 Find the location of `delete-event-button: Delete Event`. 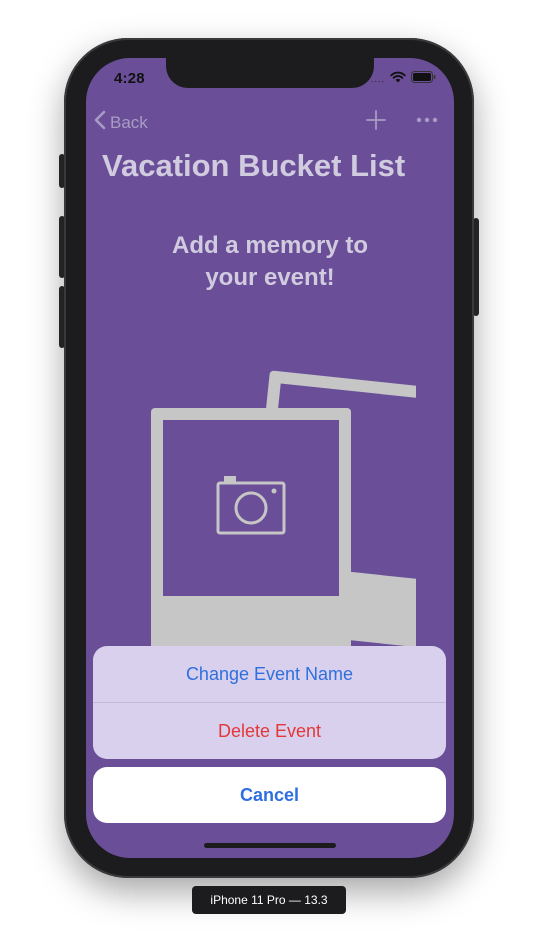

delete-event-button: Delete Event is located at coordinates (269, 730).